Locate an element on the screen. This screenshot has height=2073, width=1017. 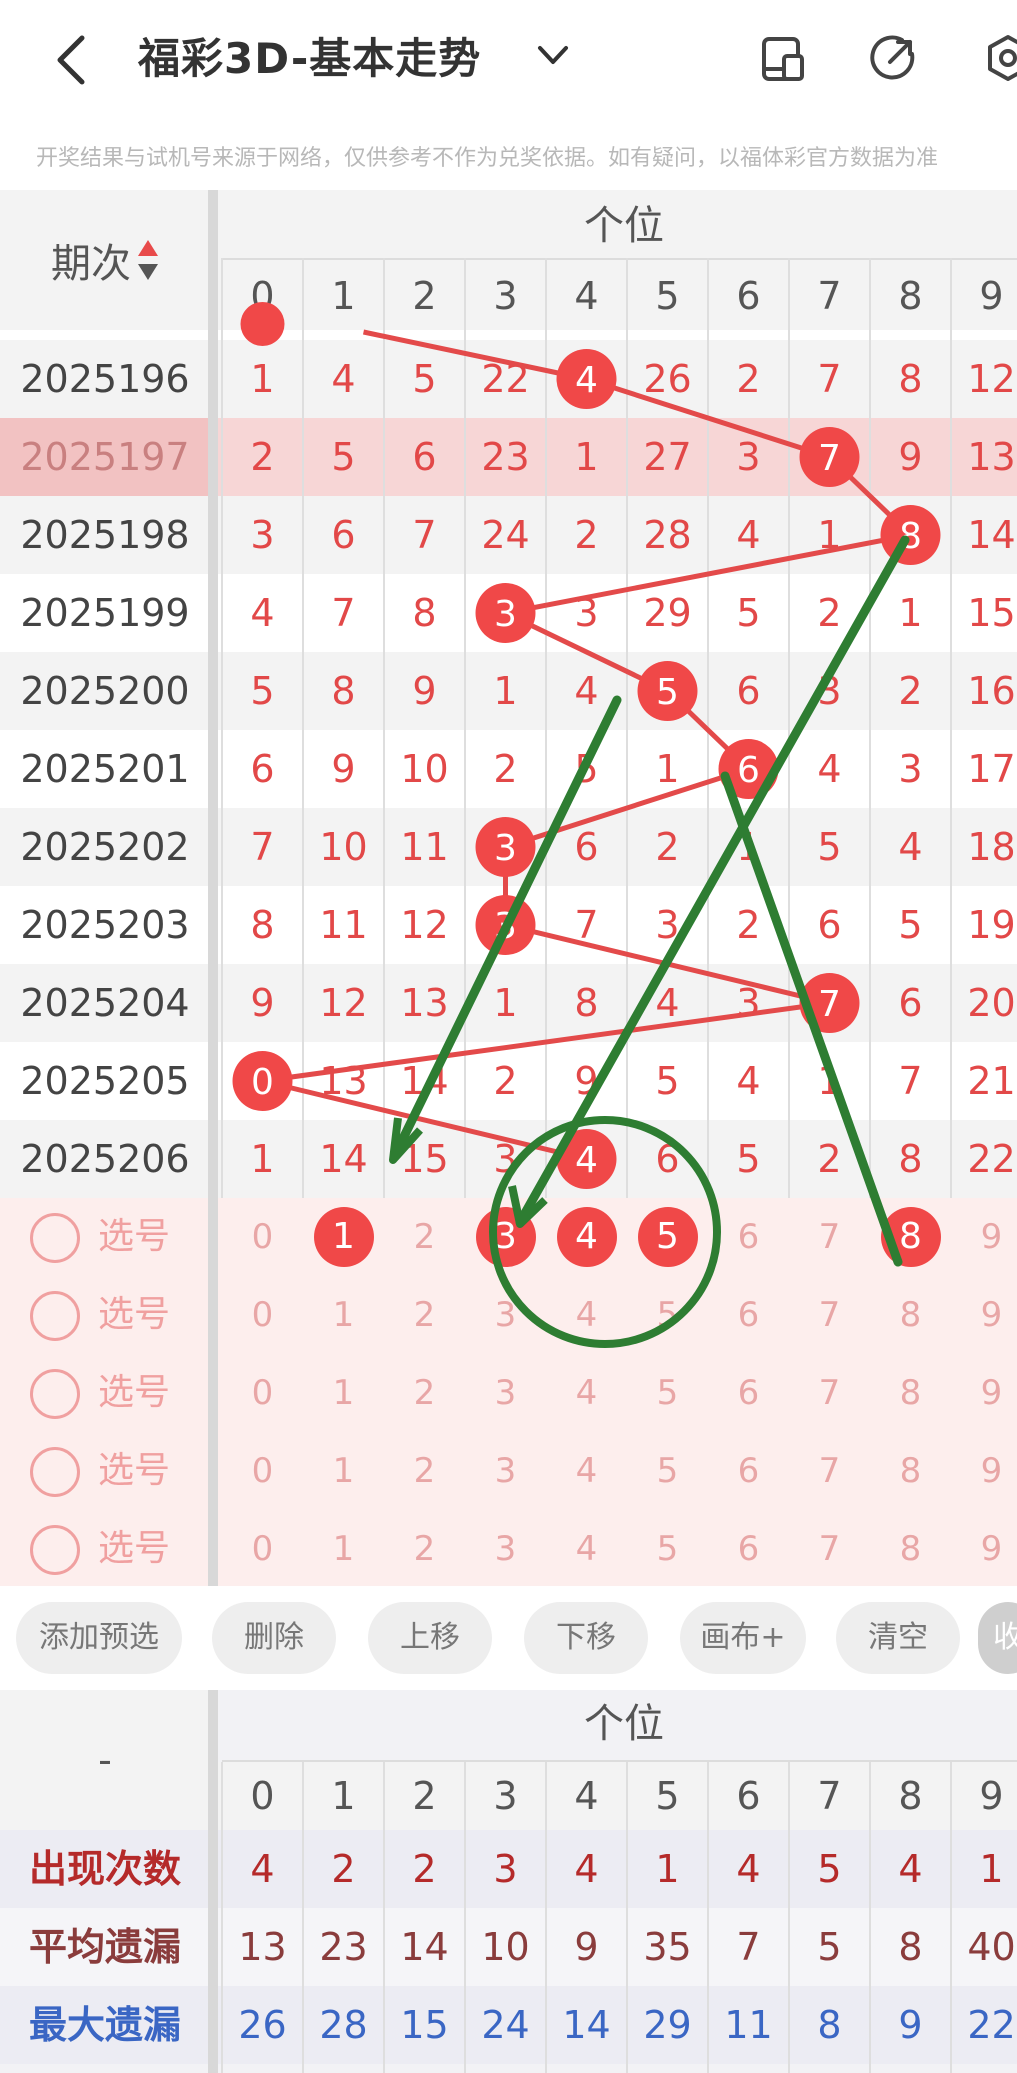
chevron-down-icon is located at coordinates (553, 56).